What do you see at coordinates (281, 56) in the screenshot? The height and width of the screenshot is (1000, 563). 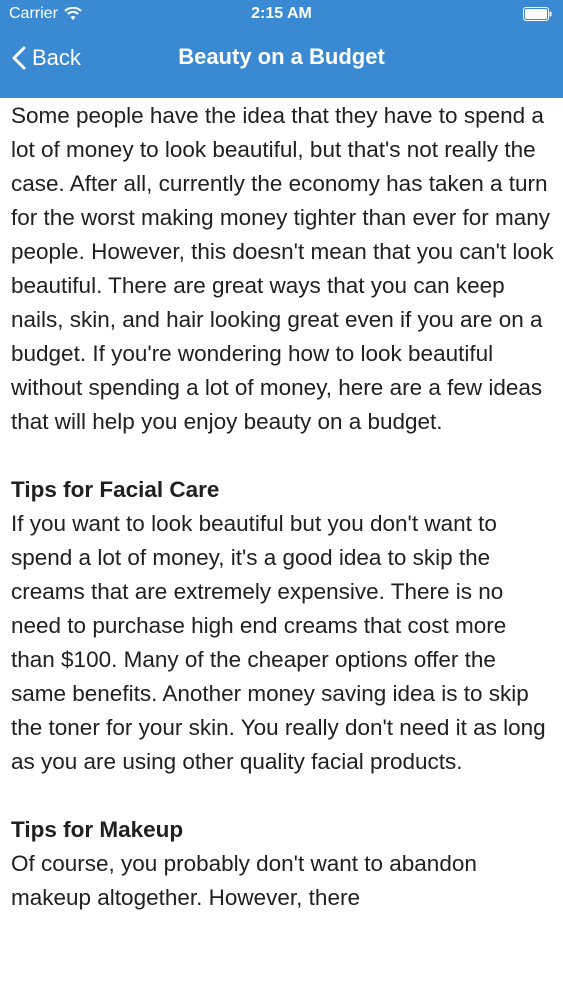 I see `page-title: Beauty on a Budget` at bounding box center [281, 56].